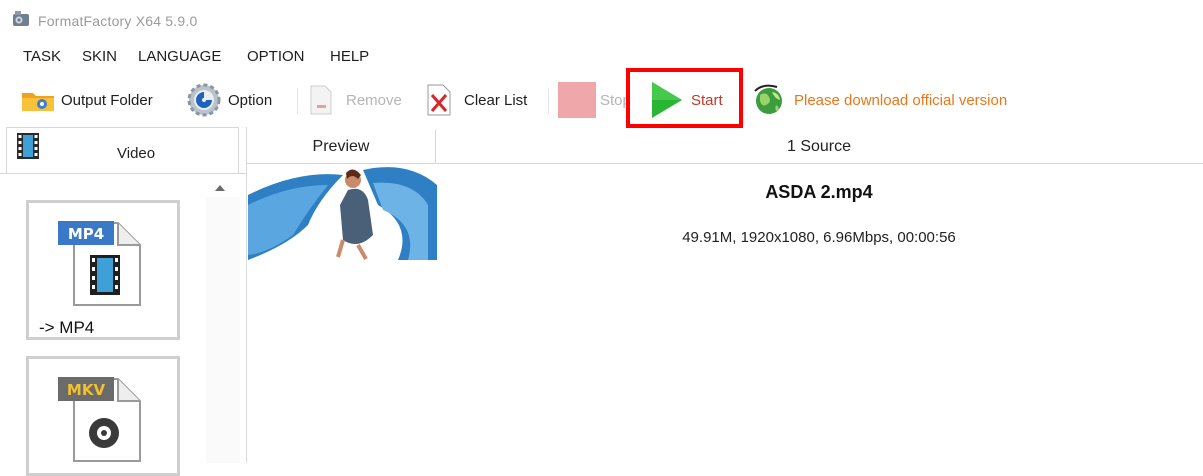  What do you see at coordinates (496, 100) in the screenshot?
I see `clear-list-label: Clear List` at bounding box center [496, 100].